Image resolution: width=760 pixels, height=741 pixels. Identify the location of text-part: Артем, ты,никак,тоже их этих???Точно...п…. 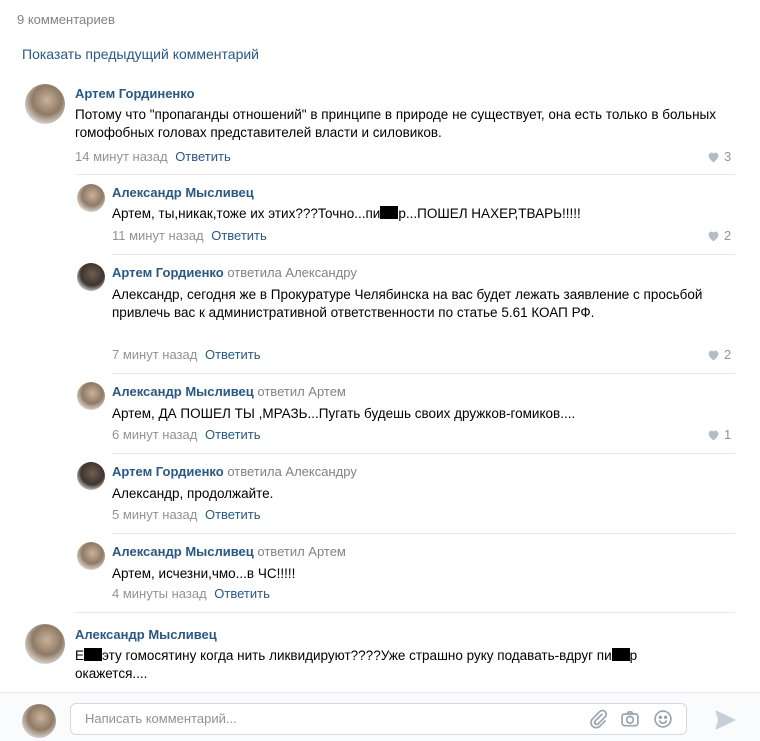
(246, 213).